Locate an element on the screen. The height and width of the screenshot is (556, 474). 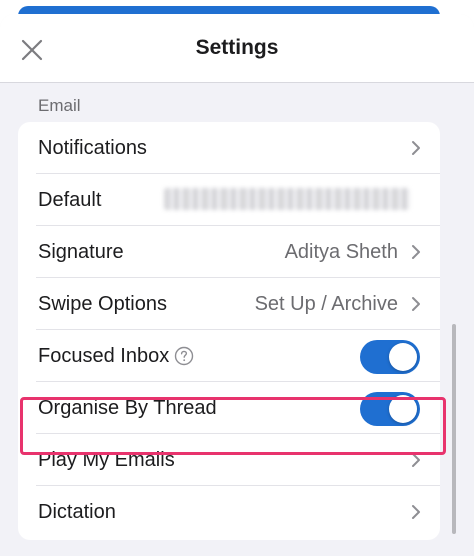
question-circle-icon is located at coordinates (184, 356).